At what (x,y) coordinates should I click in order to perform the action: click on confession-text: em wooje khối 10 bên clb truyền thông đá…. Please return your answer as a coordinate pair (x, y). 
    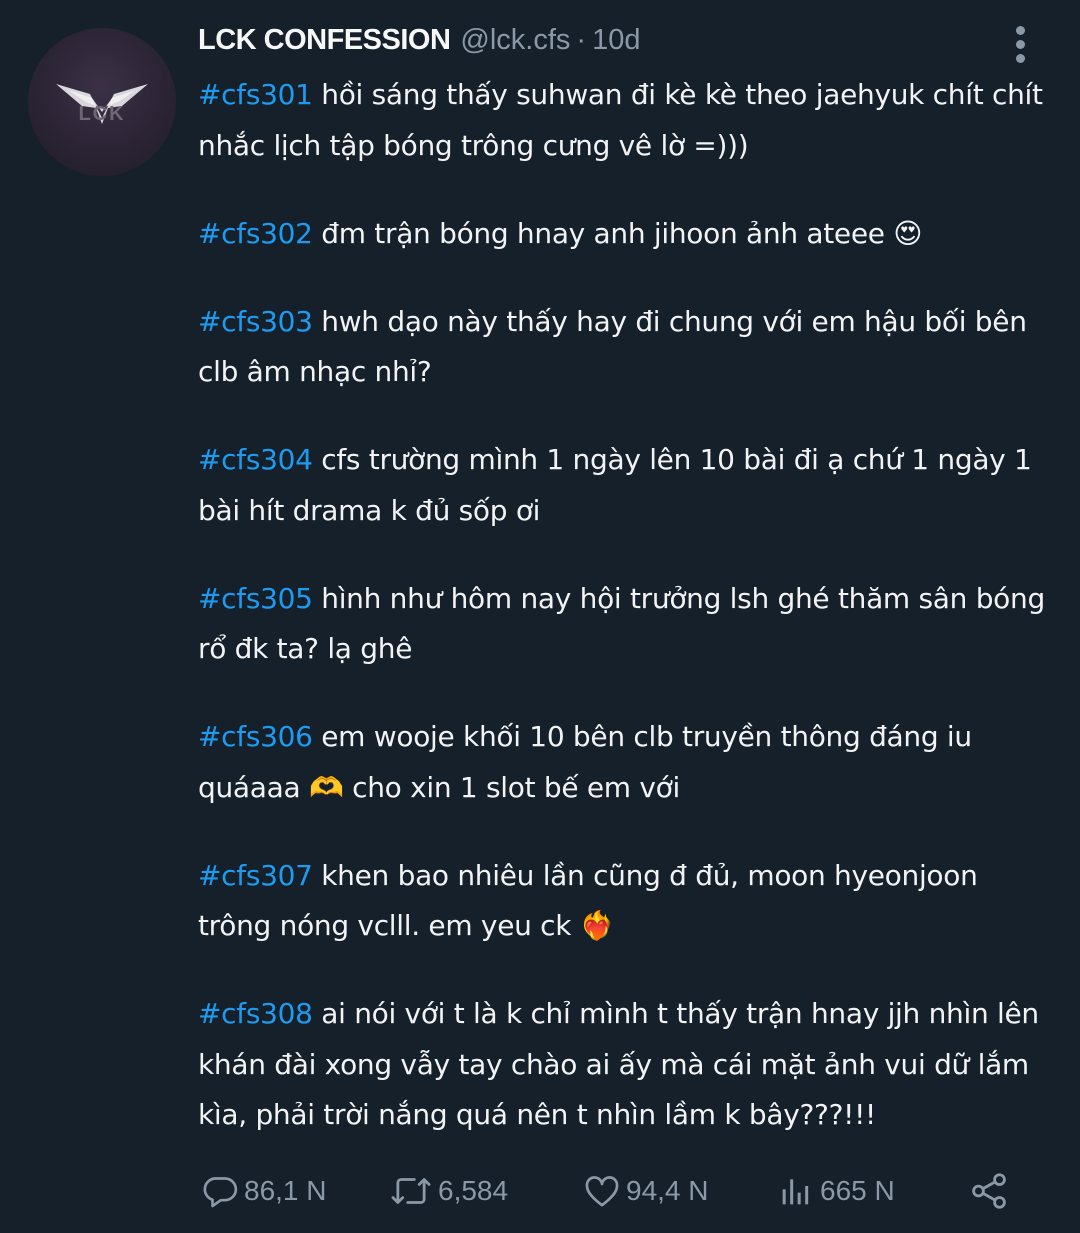
    Looking at the image, I should click on (585, 762).